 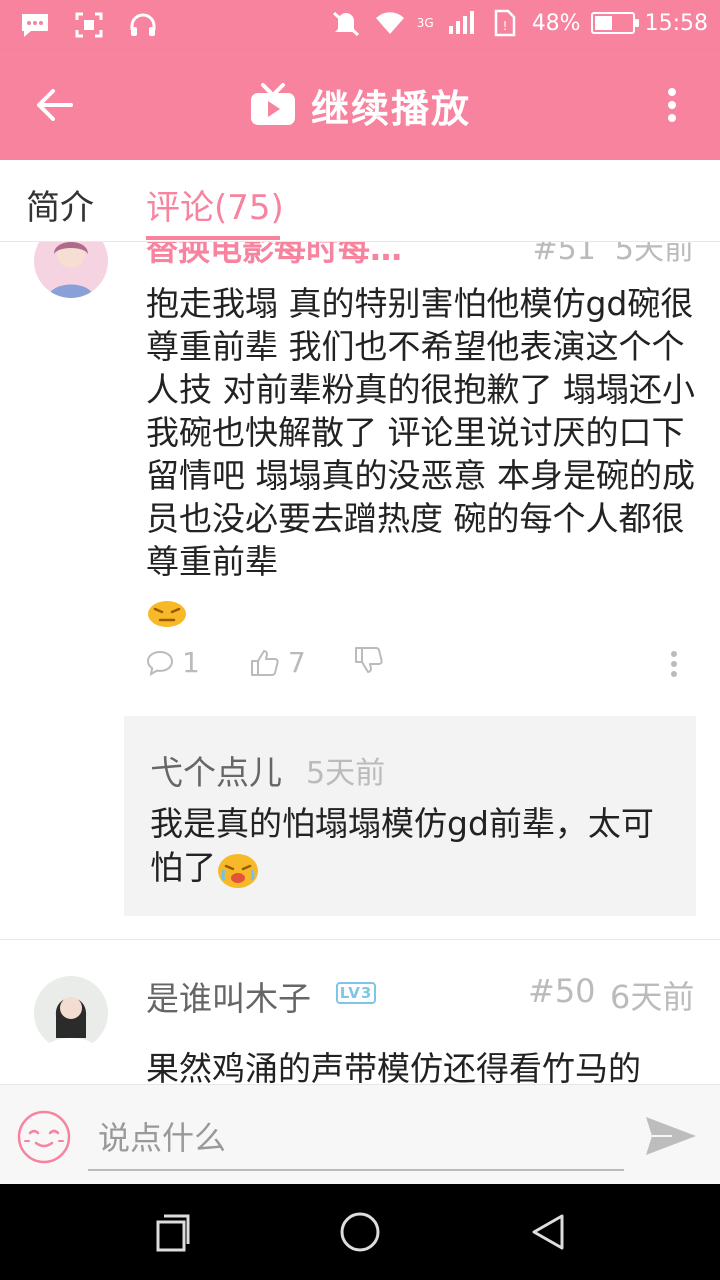 I want to click on comment-icon, so click(x=160, y=663).